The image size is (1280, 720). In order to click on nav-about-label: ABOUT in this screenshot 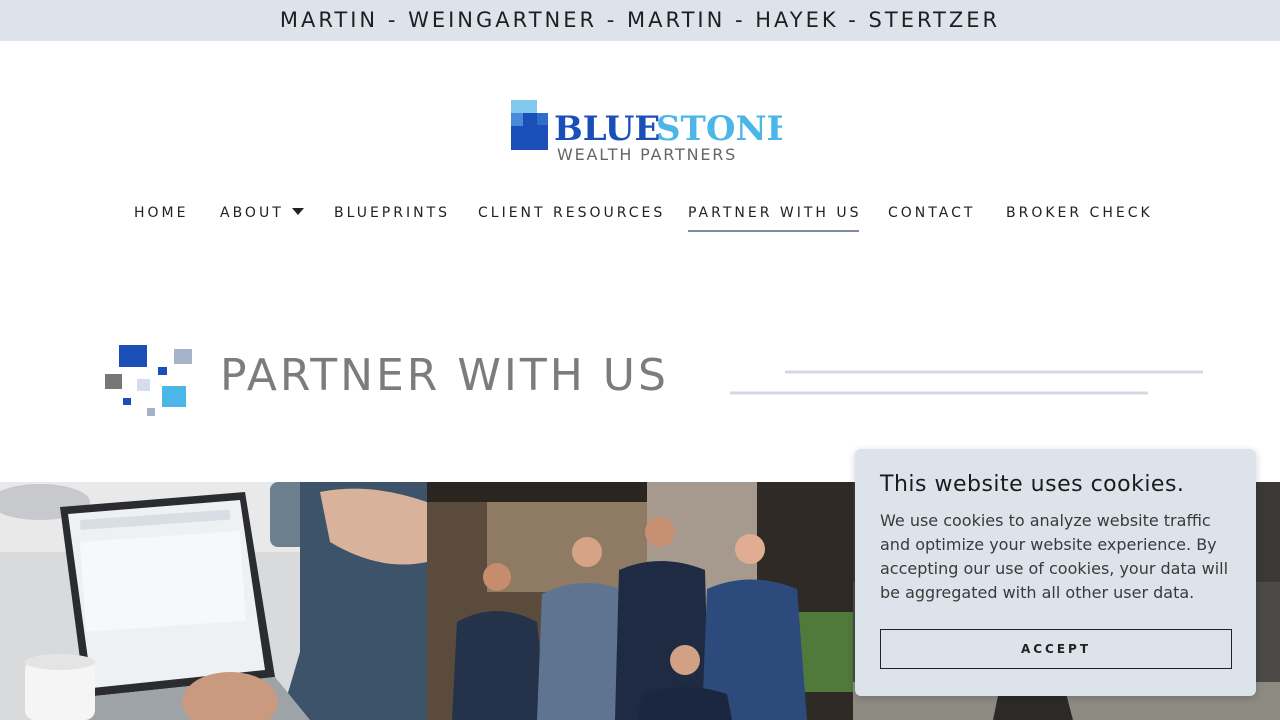, I will do `click(252, 213)`.